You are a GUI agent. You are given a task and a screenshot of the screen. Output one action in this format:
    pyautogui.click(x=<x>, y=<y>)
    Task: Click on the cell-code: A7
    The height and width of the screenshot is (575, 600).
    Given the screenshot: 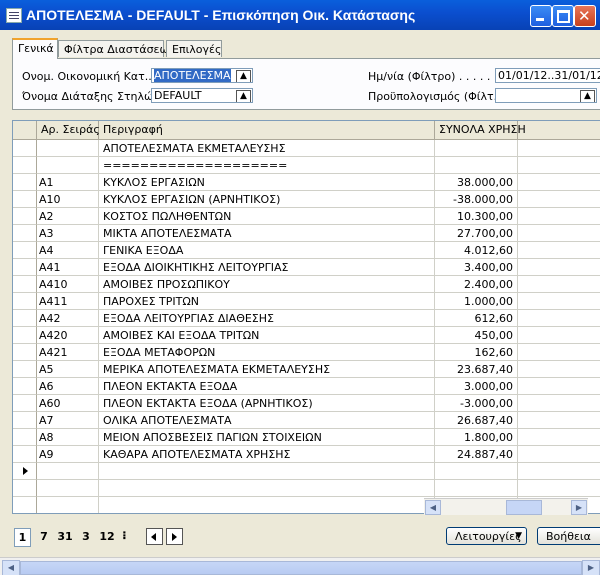 What is the action you would take?
    pyautogui.click(x=68, y=420)
    